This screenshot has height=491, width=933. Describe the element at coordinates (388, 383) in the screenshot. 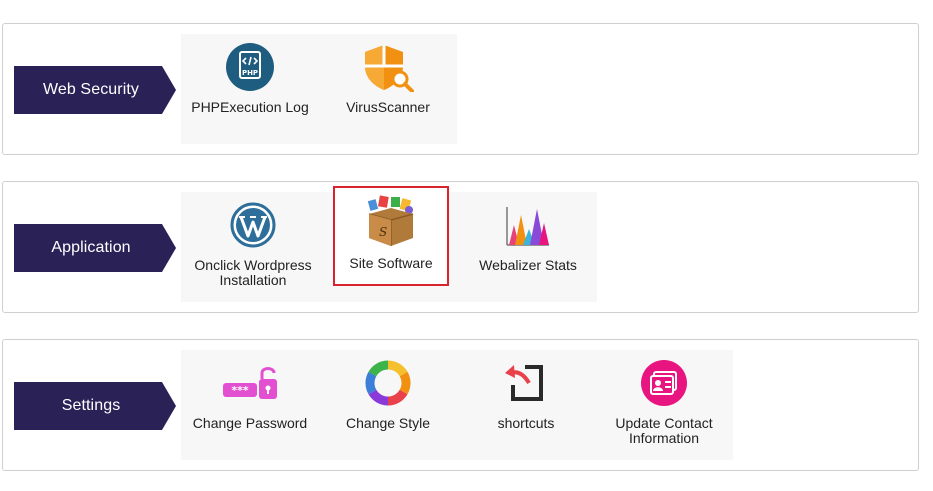

I see `color-wheel-icon` at that location.